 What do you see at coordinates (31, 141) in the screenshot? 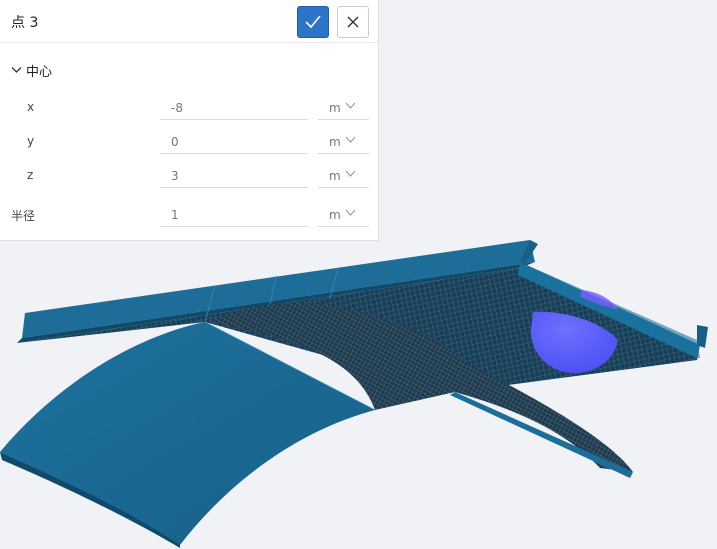
I see `field-y-label: y` at bounding box center [31, 141].